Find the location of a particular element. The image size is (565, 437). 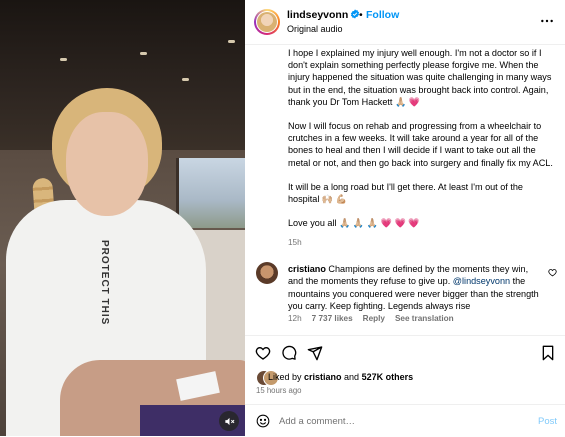

speaker-muted-icon is located at coordinates (229, 421).